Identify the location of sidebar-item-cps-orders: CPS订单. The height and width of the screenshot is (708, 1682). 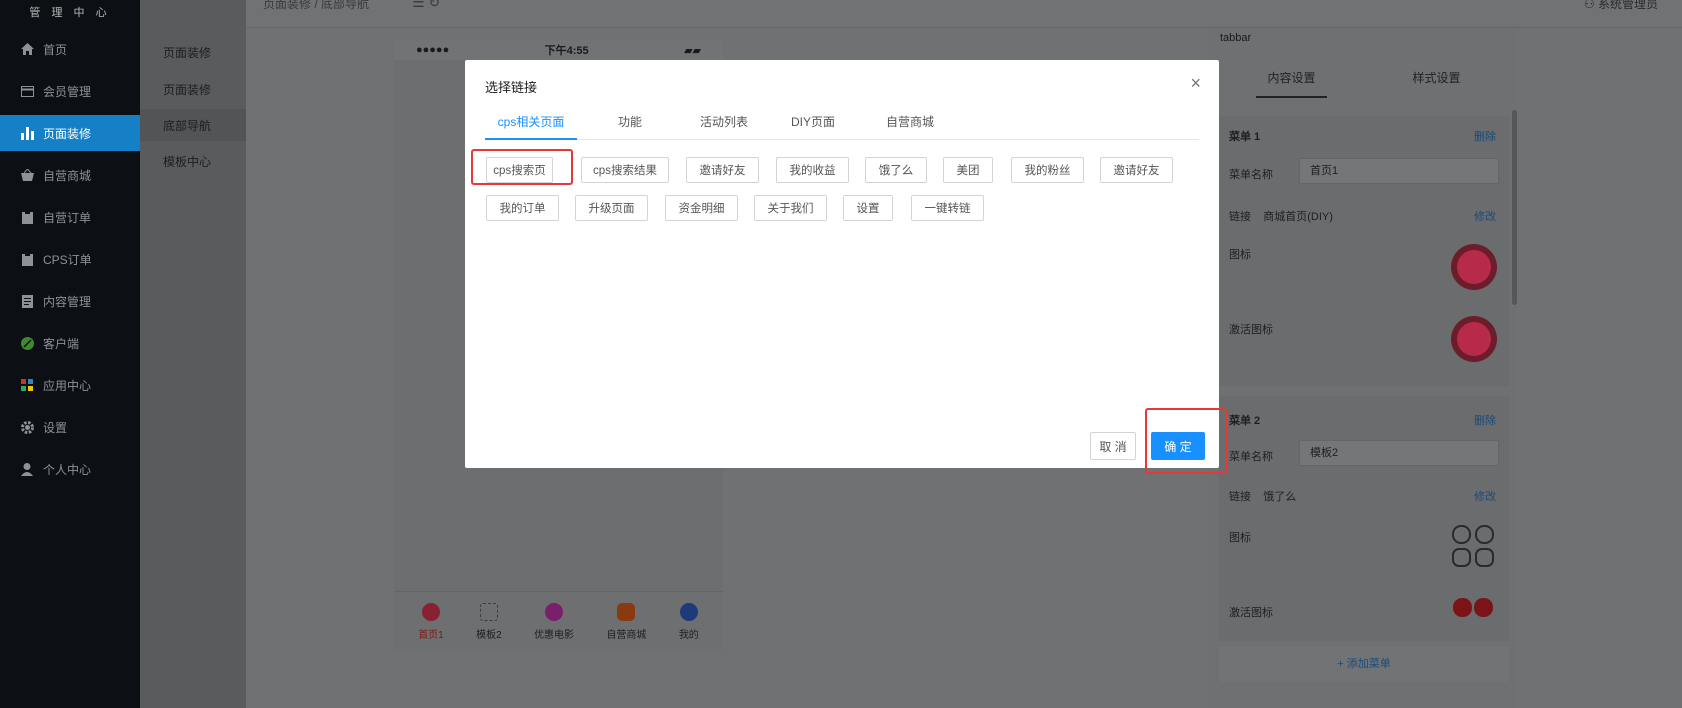
(70, 259).